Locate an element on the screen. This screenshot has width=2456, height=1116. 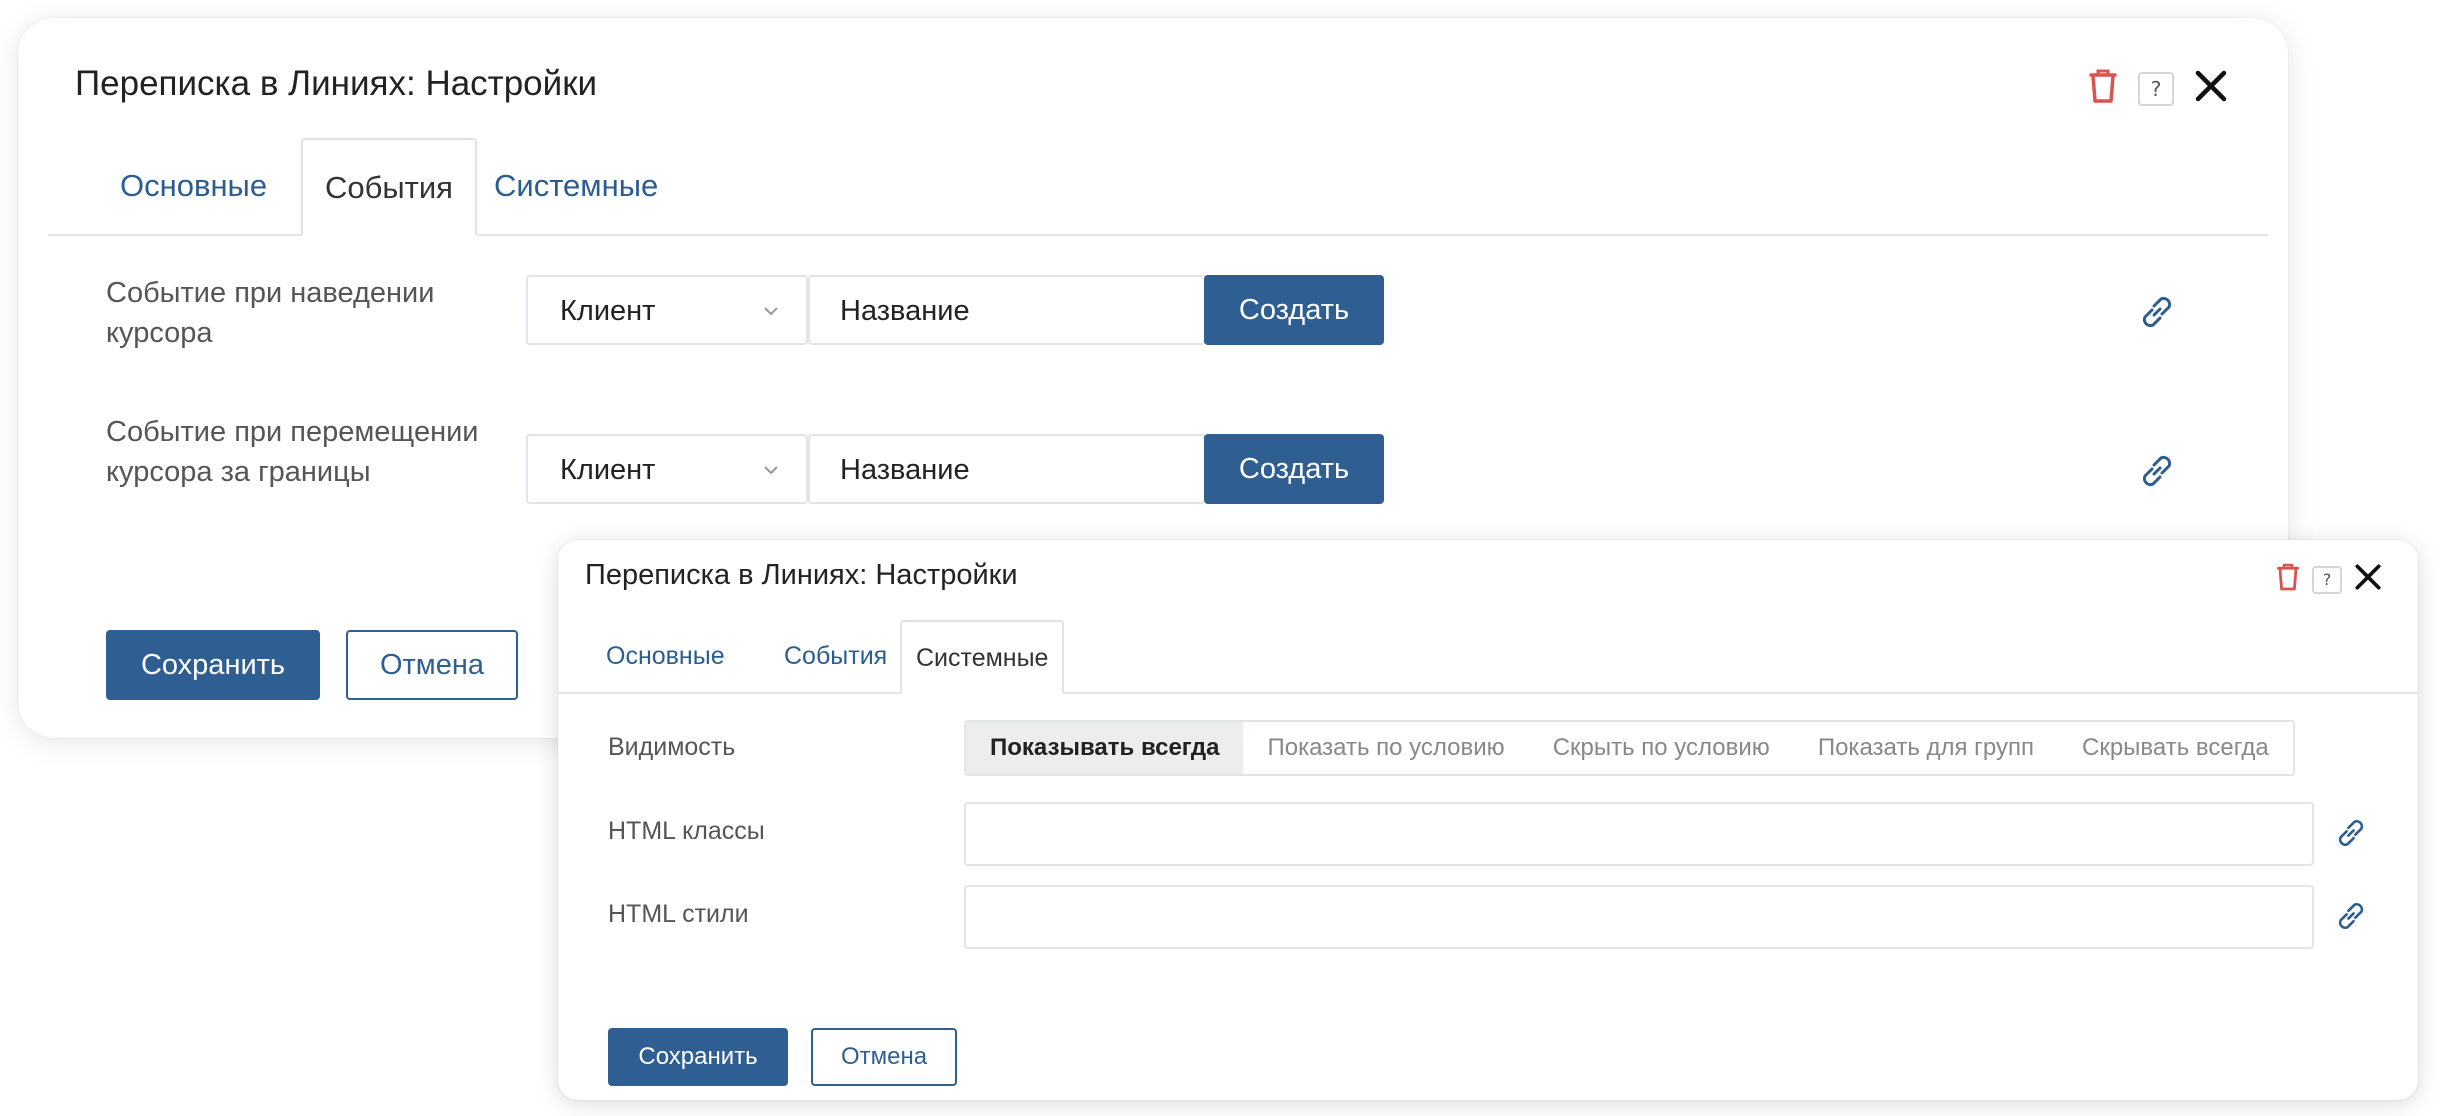
event-hover-label: Событие при наведении курсора is located at coordinates (270, 313).